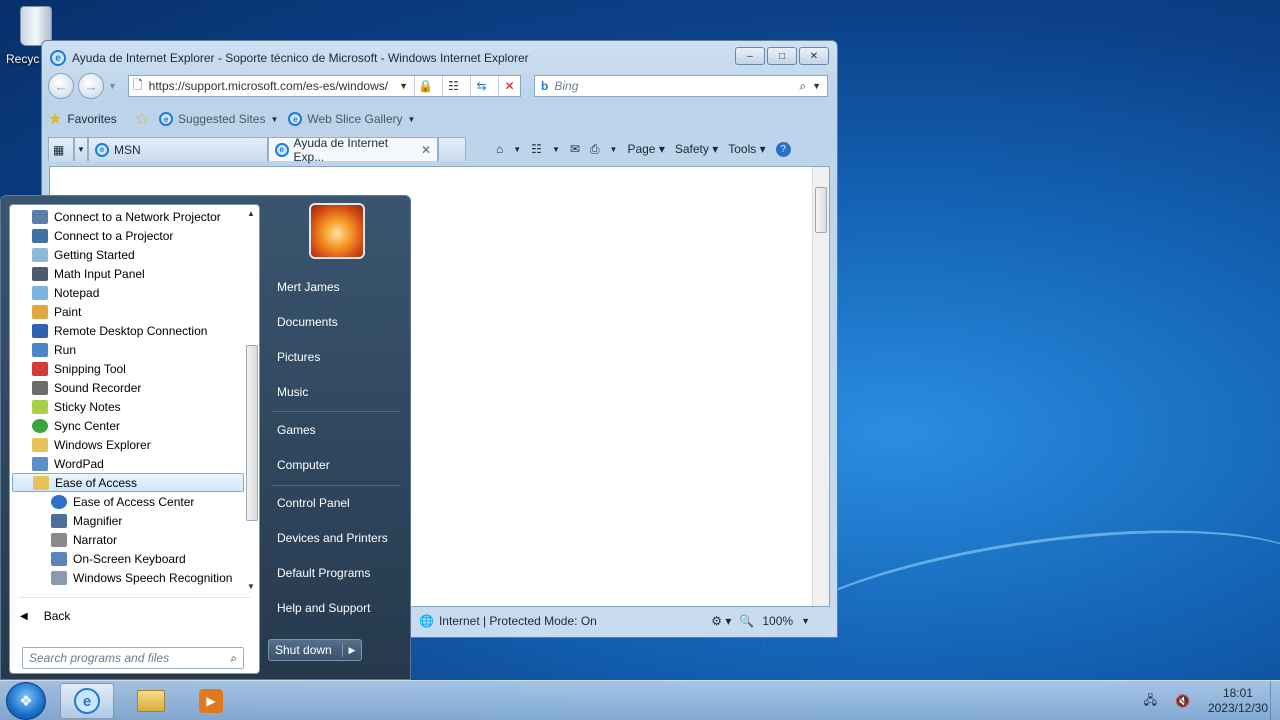 The image size is (1280, 720). I want to click on program-remote-desktop: Remote Desktop Connection, so click(128, 330).